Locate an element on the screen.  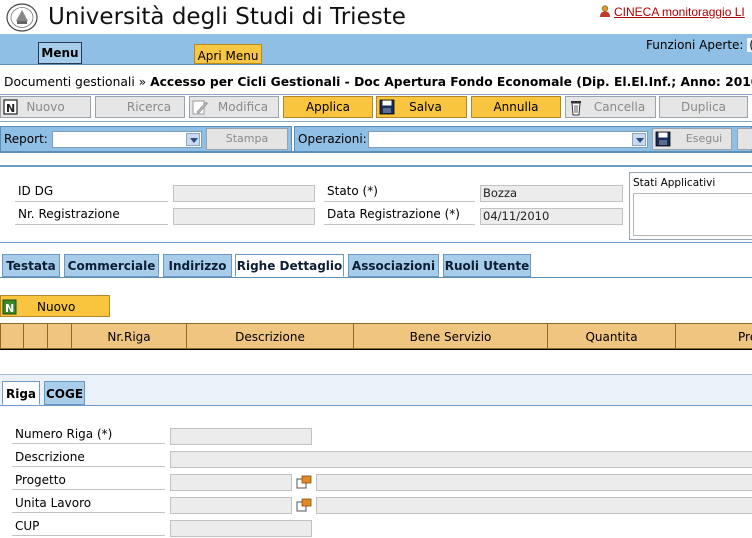
report-select is located at coordinates (127, 139).